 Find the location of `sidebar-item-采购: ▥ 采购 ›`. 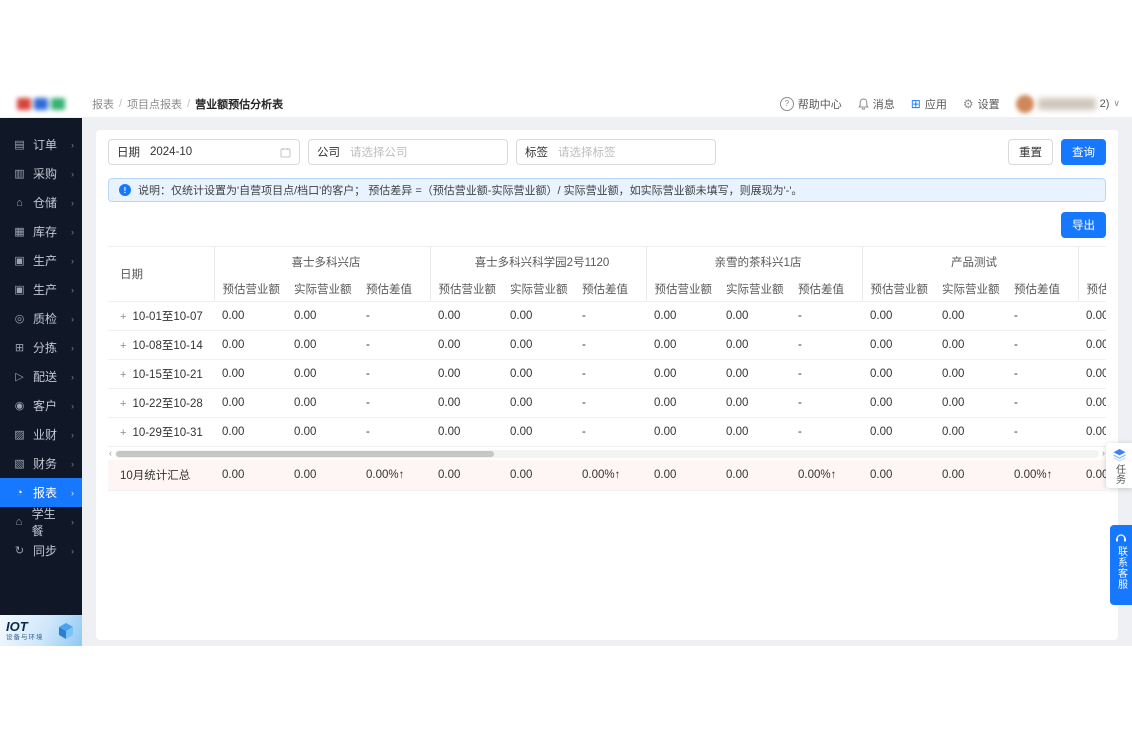

sidebar-item-采购: ▥ 采购 › is located at coordinates (41, 173).